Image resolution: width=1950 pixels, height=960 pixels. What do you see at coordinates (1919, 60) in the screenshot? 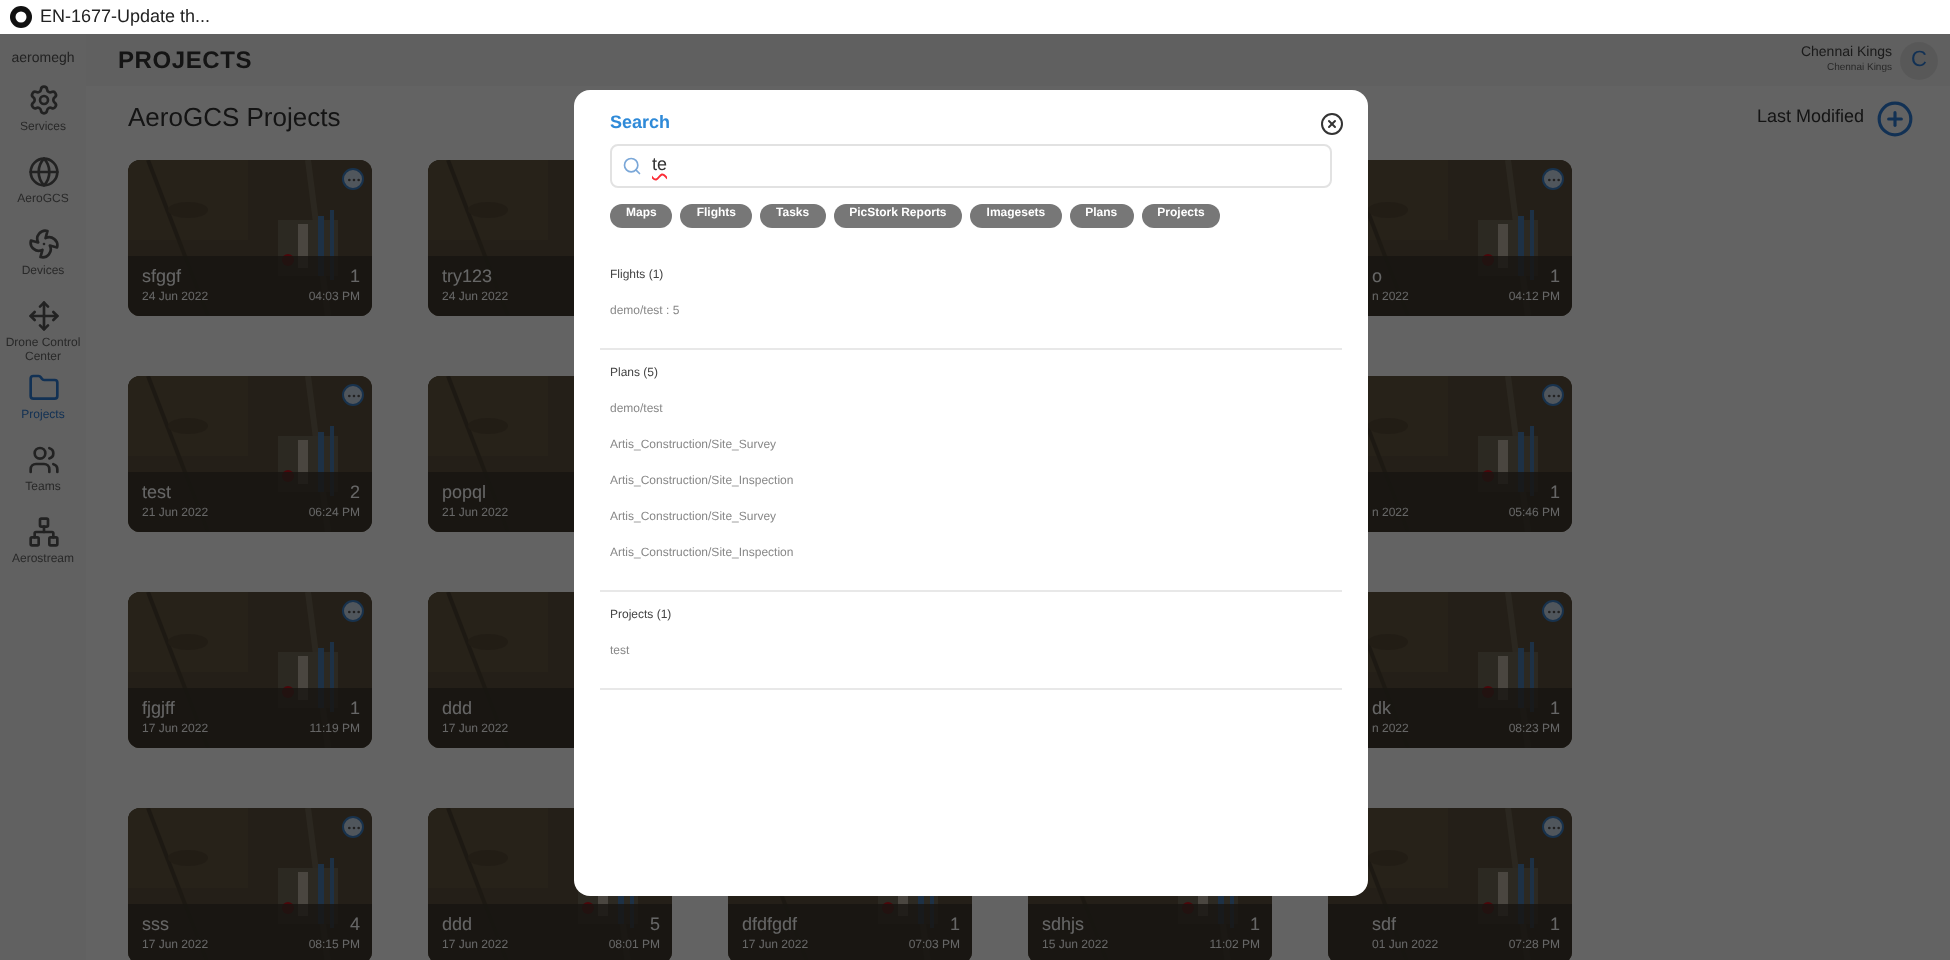
I see `user-avatar: C` at bounding box center [1919, 60].